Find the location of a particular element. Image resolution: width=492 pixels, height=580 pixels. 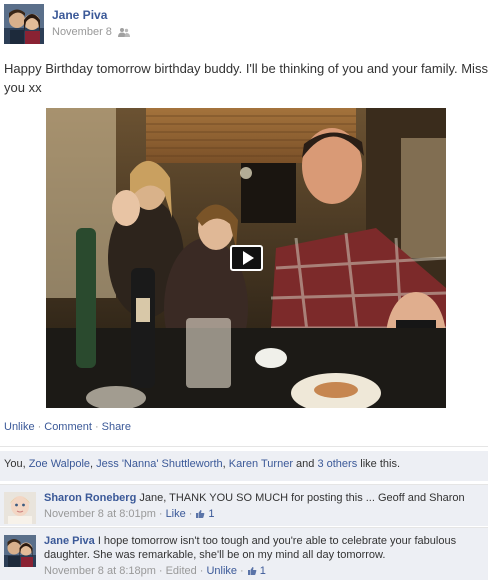

play-icon is located at coordinates (248, 258).